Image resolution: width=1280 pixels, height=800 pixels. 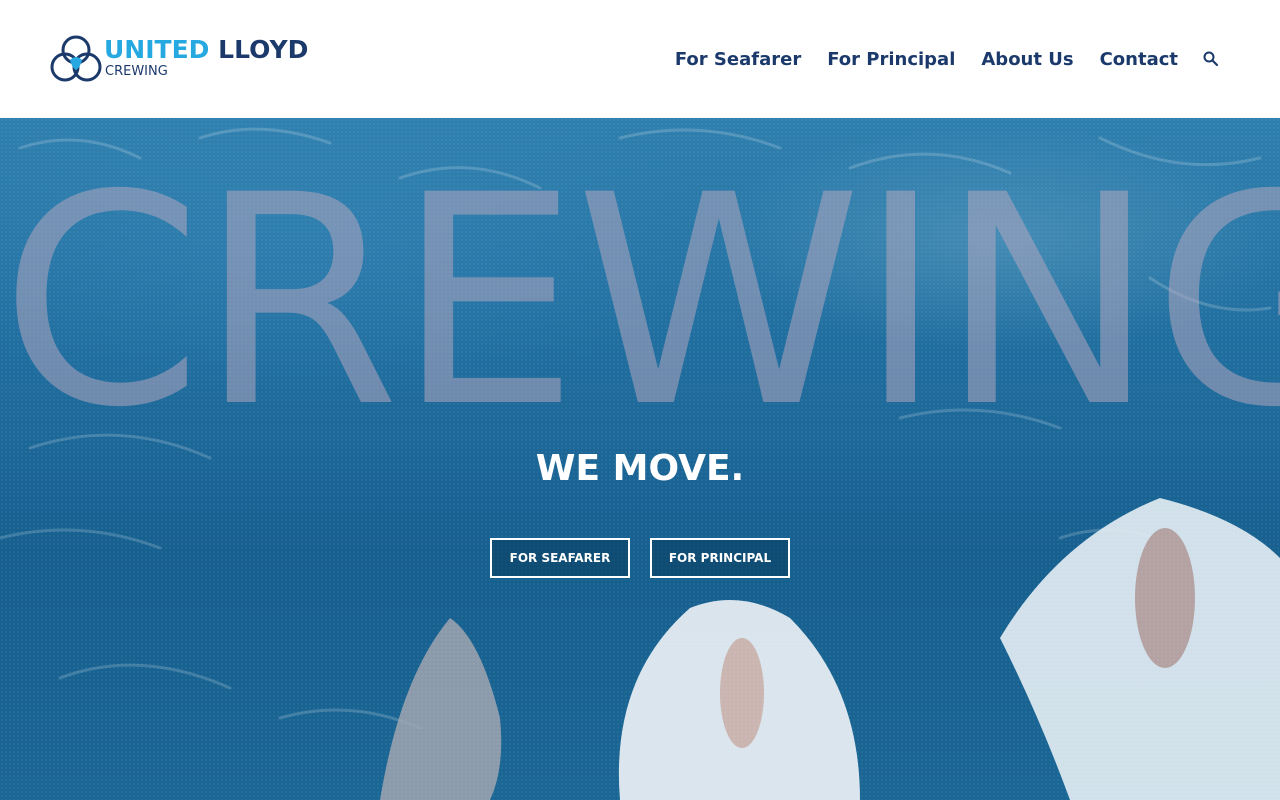 What do you see at coordinates (136, 71) in the screenshot?
I see `brand-subtitle: CREWING` at bounding box center [136, 71].